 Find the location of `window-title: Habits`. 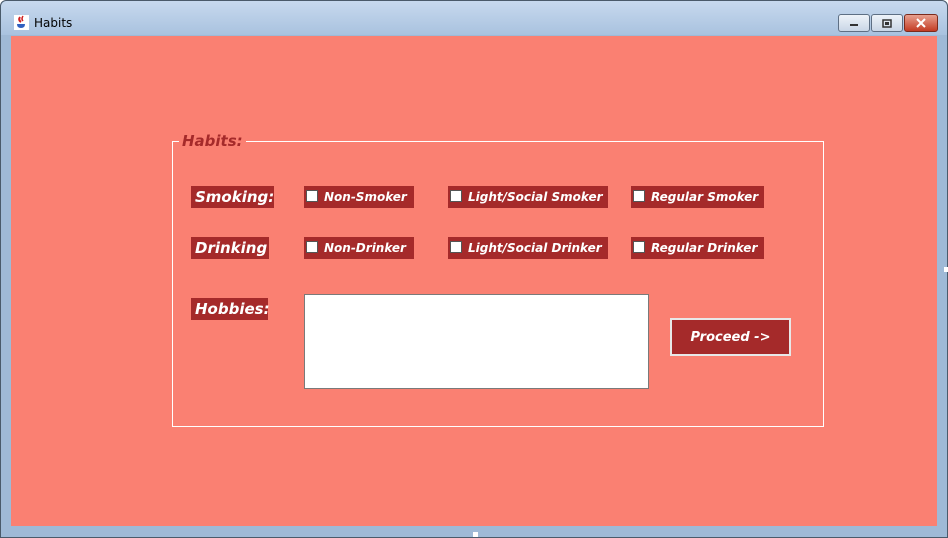

window-title: Habits is located at coordinates (53, 23).